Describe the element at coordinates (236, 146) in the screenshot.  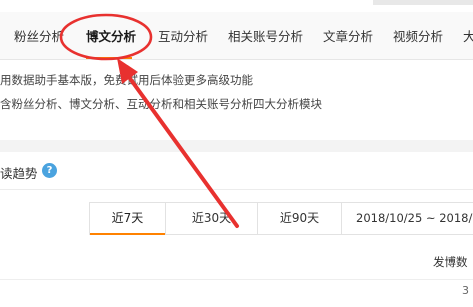
I see `section-divider` at that location.